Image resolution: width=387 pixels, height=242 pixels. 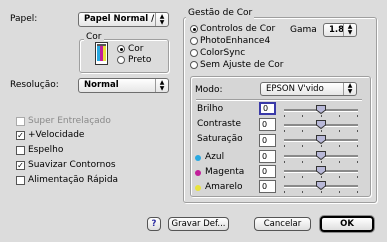 What do you see at coordinates (223, 53) in the screenshot?
I see `colorsync-label: ColorSync` at bounding box center [223, 53].